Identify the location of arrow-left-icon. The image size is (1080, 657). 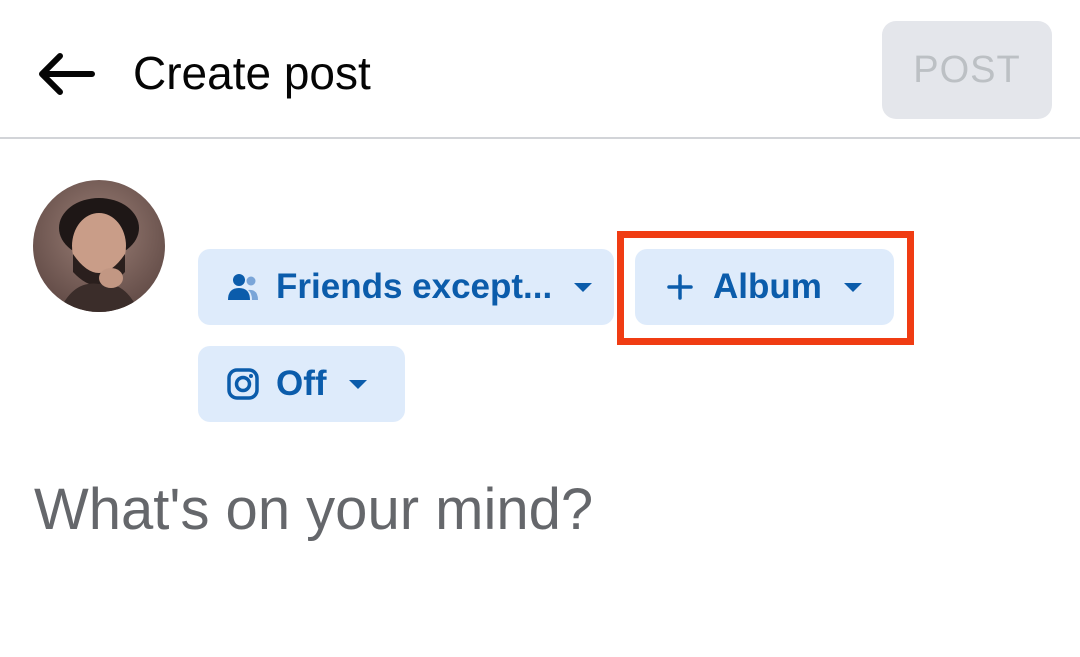
(67, 74).